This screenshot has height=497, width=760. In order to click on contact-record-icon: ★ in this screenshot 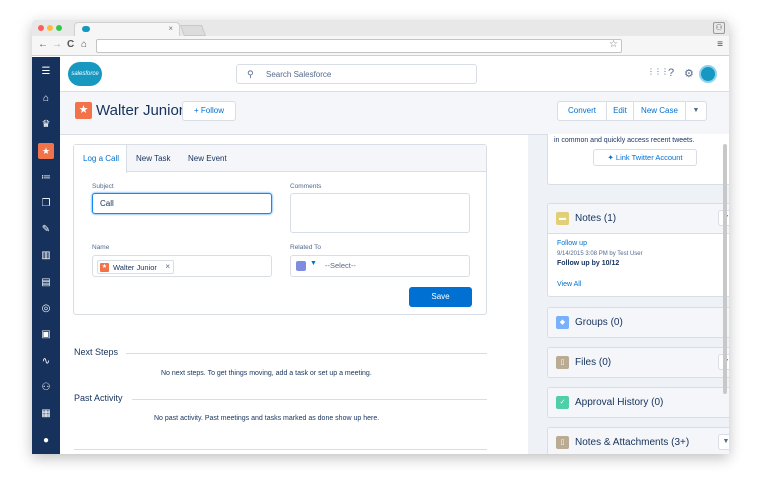, I will do `click(83, 110)`.